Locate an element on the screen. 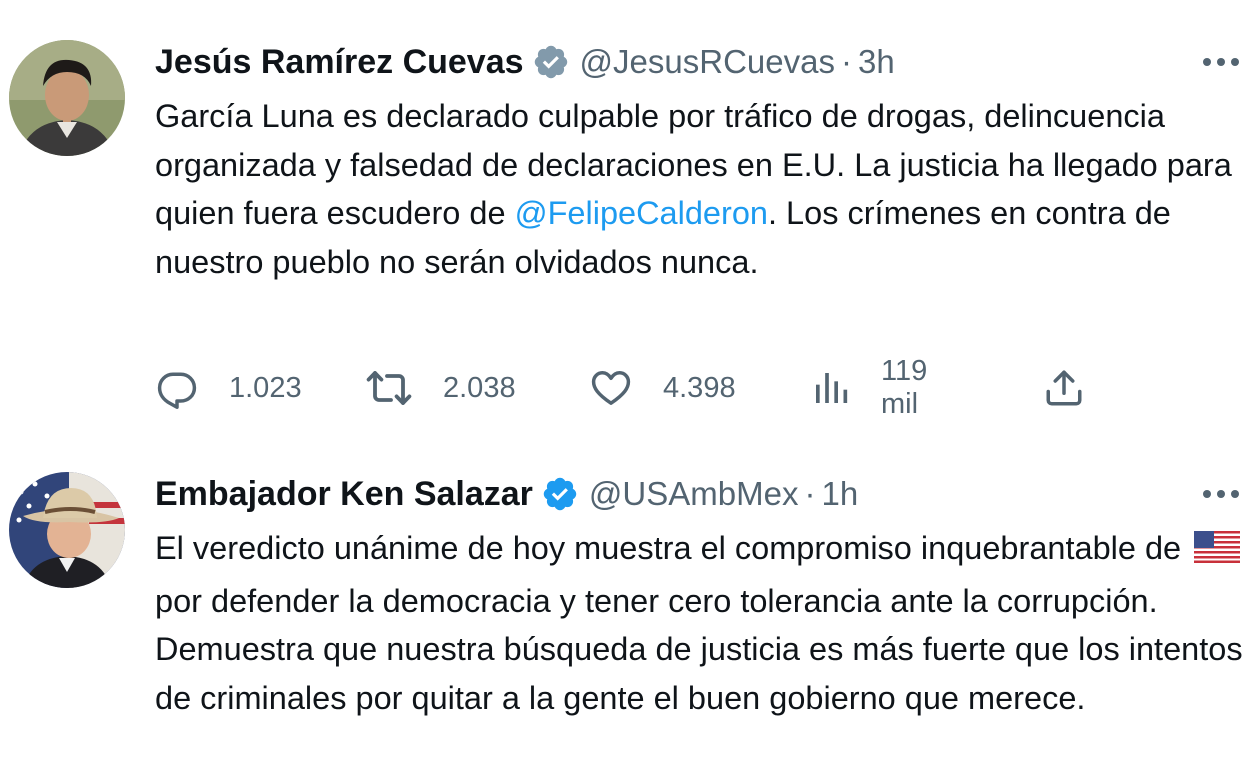 This screenshot has height=780, width=1259. reply-count: 1.023 is located at coordinates (265, 387).